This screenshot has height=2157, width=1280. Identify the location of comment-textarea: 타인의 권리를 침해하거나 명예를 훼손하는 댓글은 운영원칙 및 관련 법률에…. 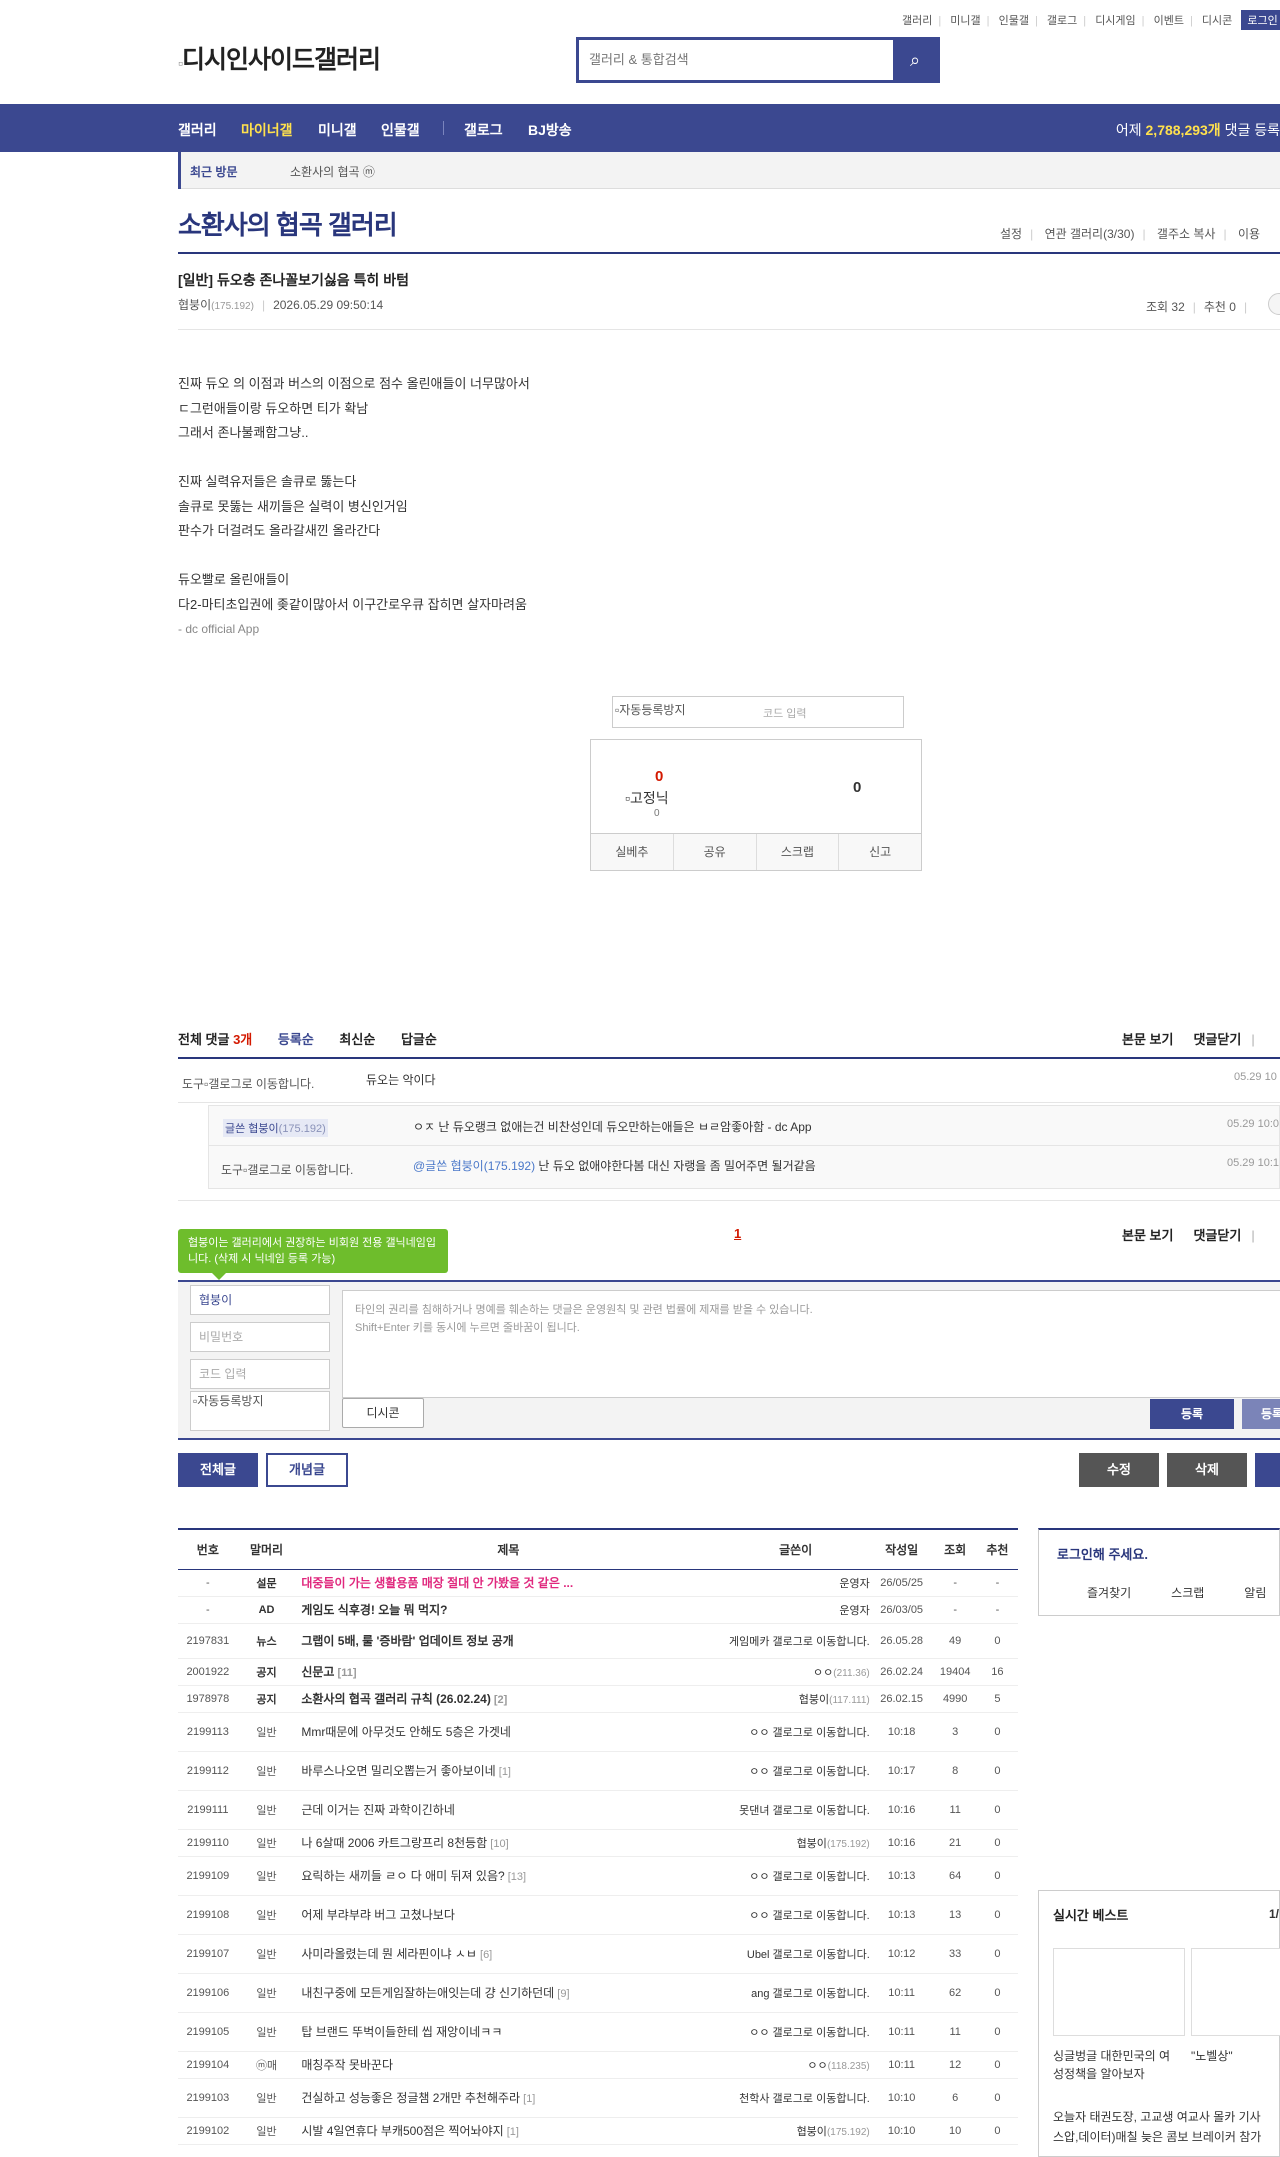
(811, 1344).